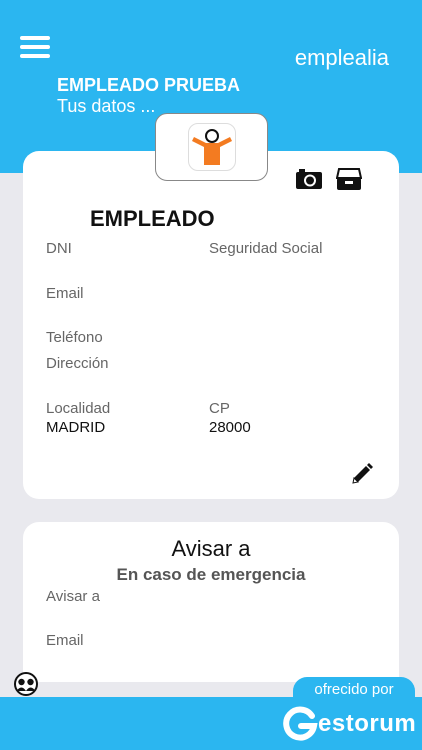 The width and height of the screenshot is (422, 750). Describe the element at coordinates (59, 248) in the screenshot. I see `dni-label: DNI` at that location.